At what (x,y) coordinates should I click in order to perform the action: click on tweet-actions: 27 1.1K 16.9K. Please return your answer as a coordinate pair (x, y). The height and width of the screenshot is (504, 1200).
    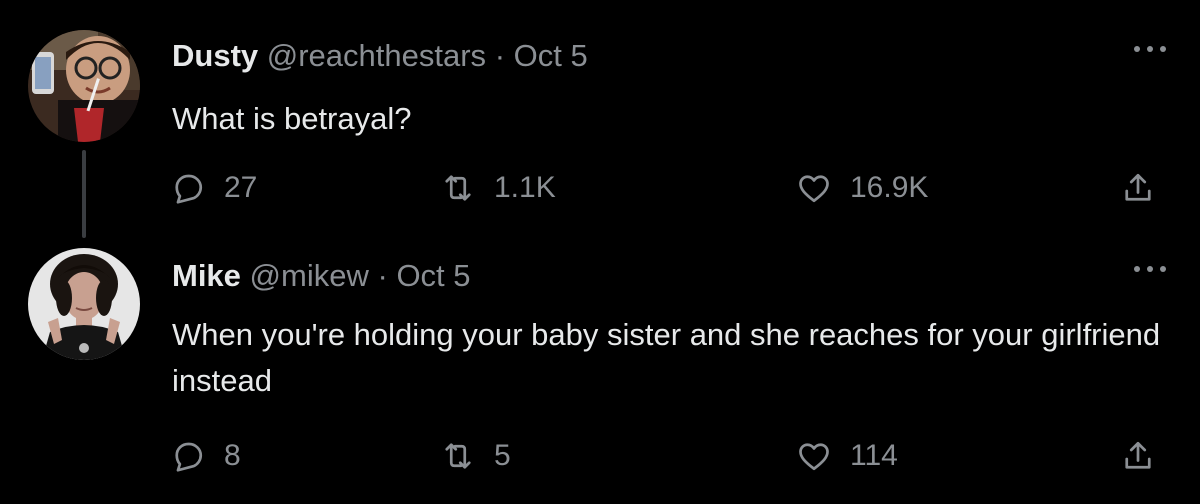
    Looking at the image, I should click on (600, 188).